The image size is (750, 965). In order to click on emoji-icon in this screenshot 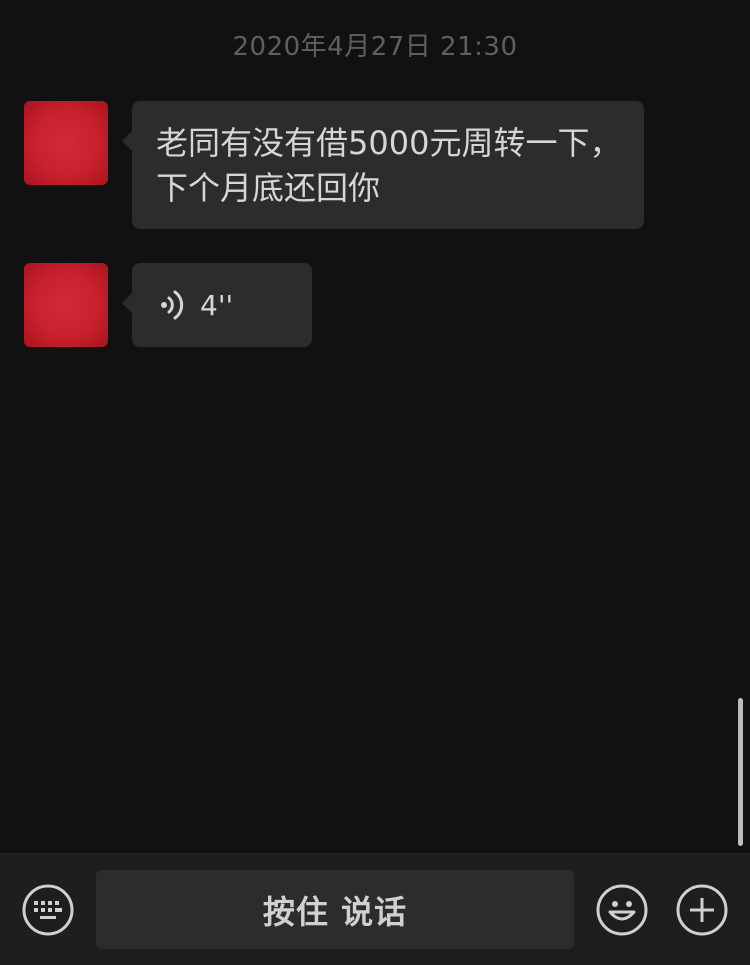, I will do `click(622, 910)`.